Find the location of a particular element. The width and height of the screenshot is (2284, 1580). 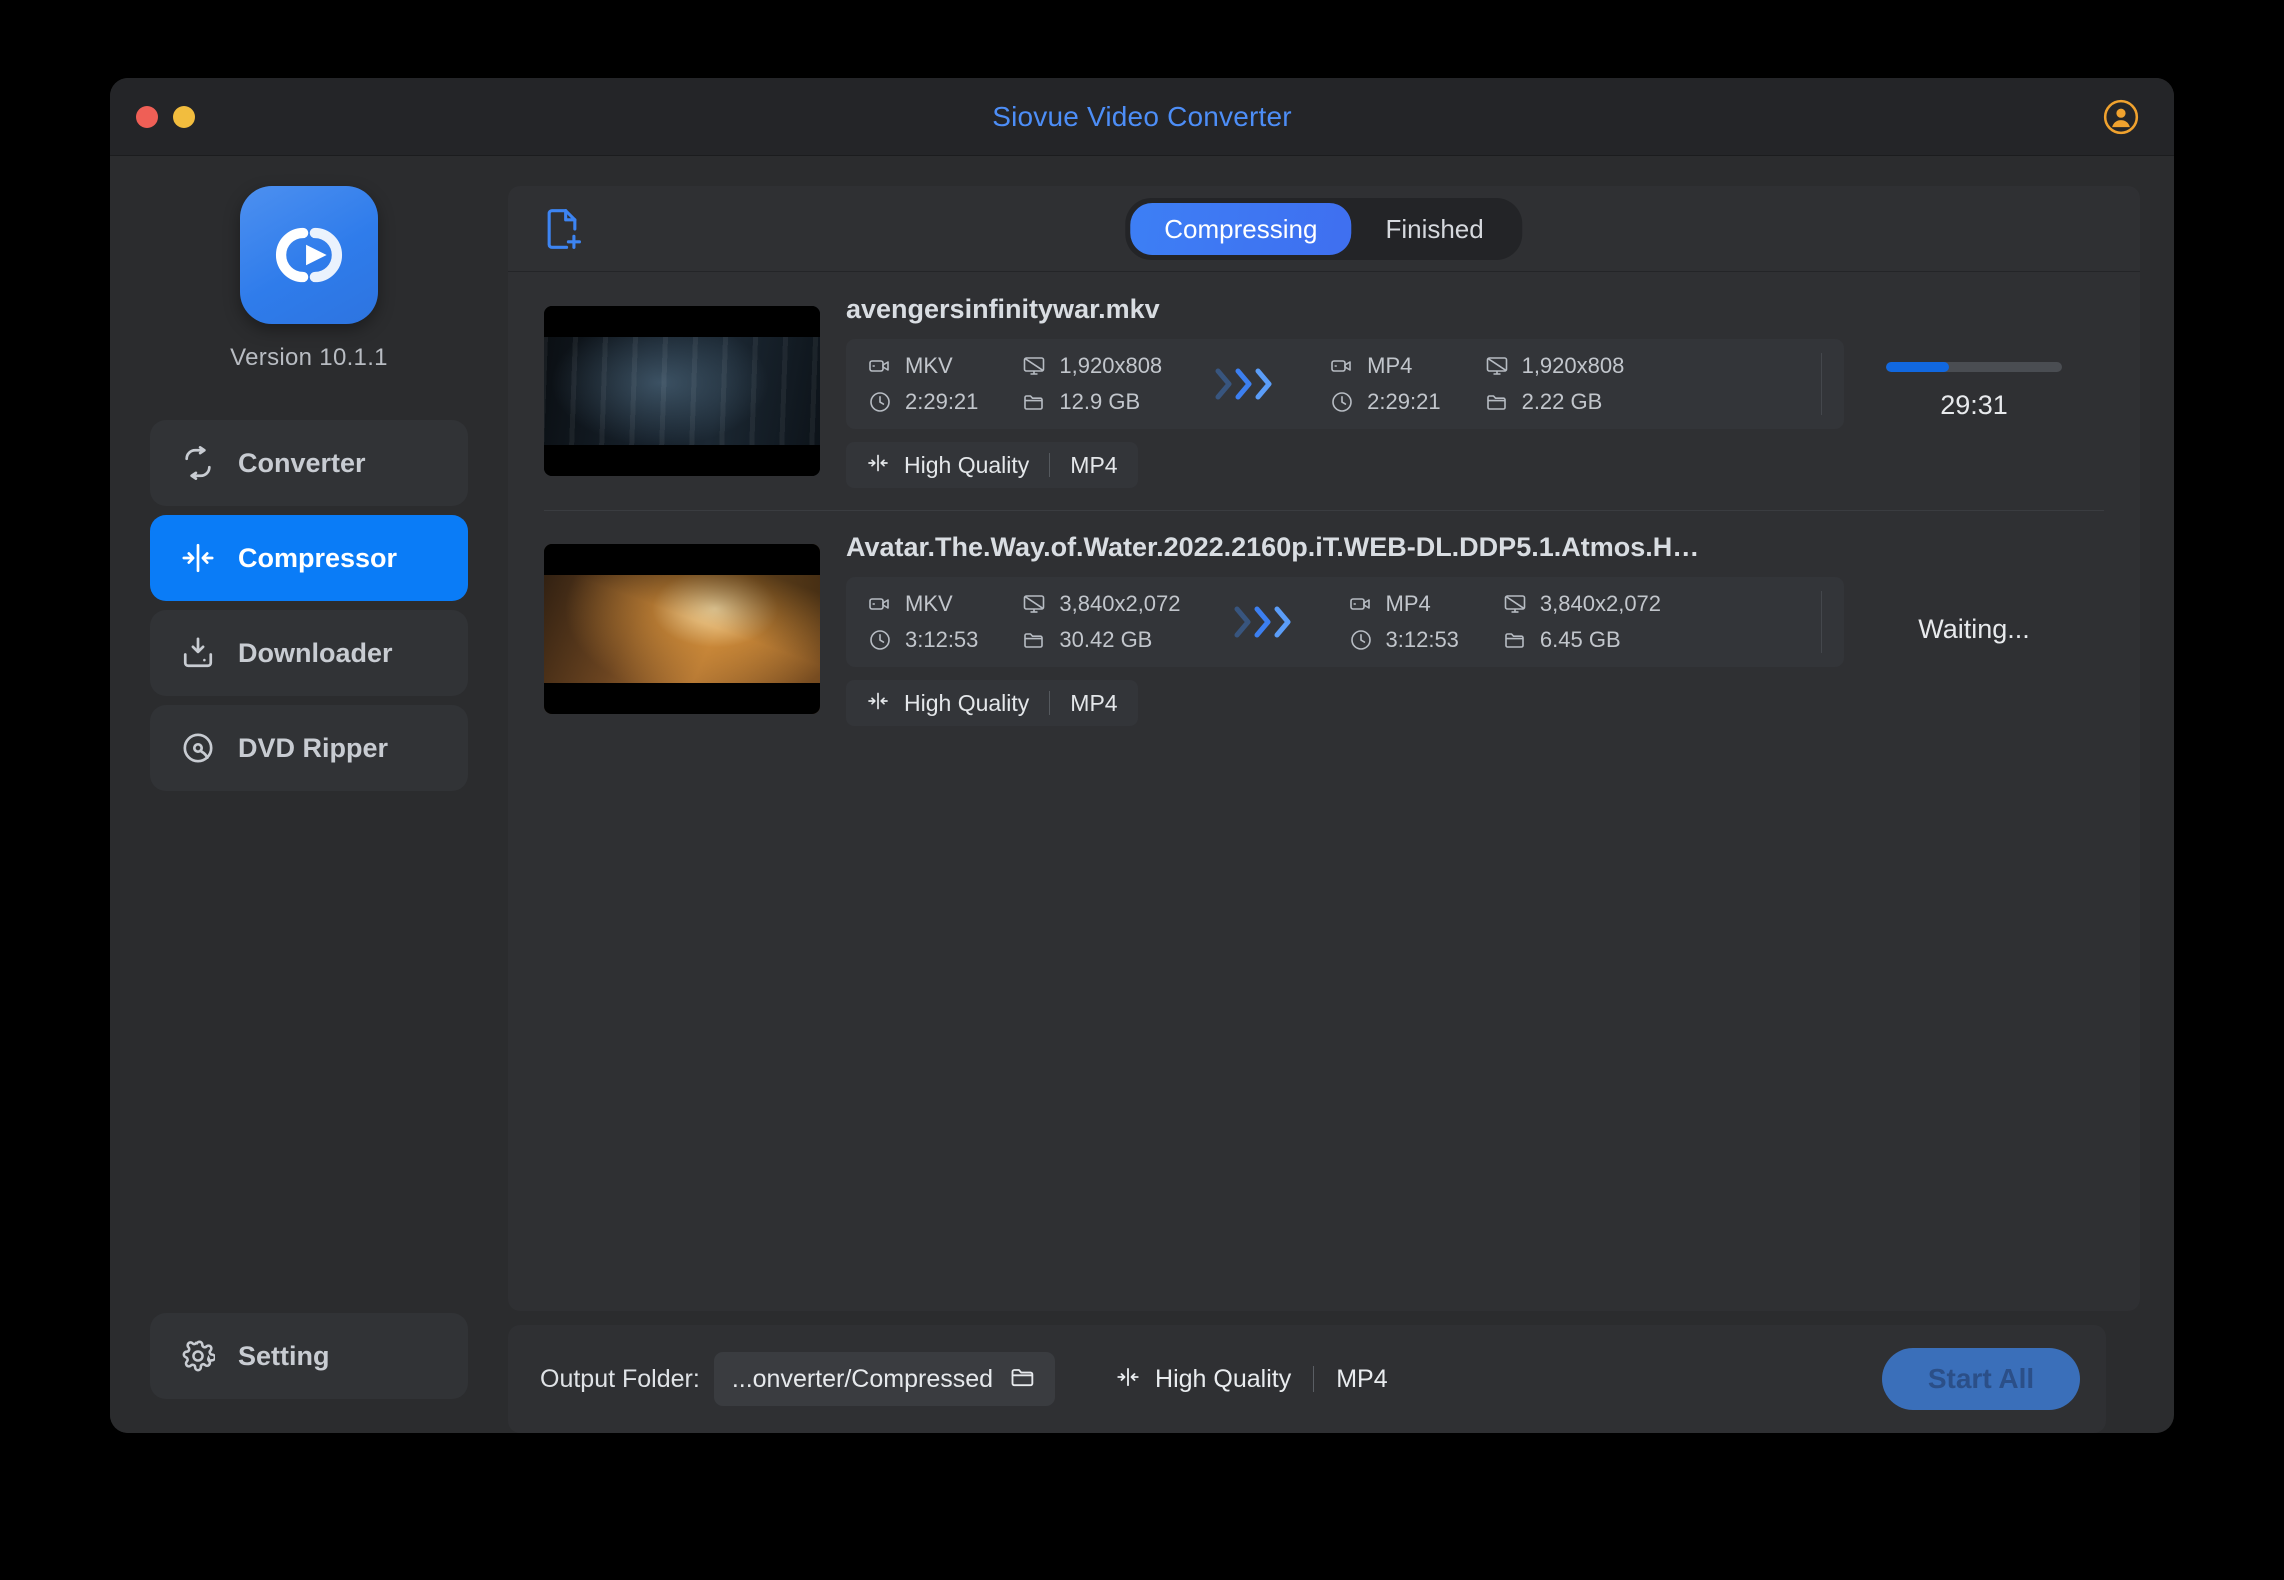

value: 2:29:21 is located at coordinates (1404, 401).